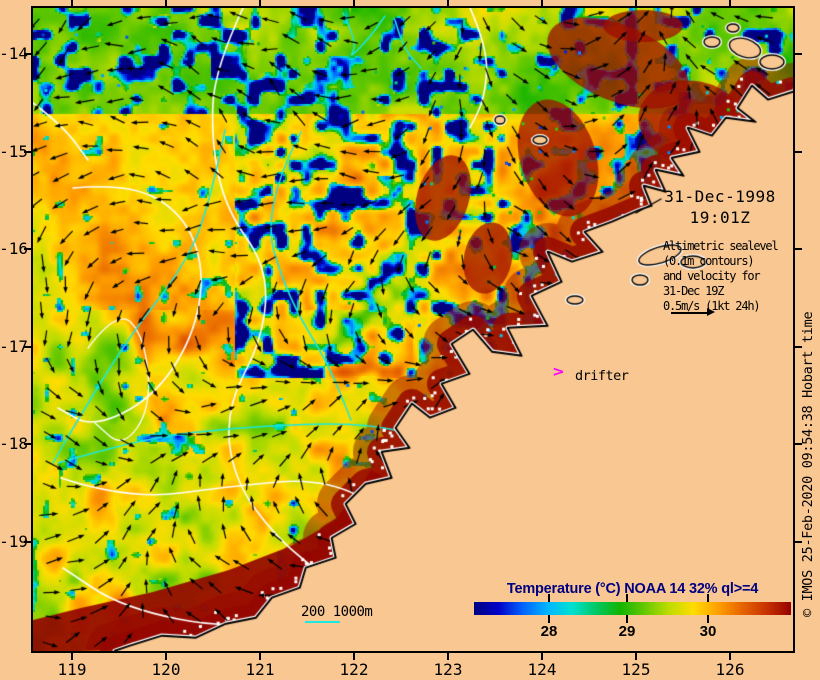  Describe the element at coordinates (14, 346) in the screenshot. I see `y-axis-label: -17` at that location.